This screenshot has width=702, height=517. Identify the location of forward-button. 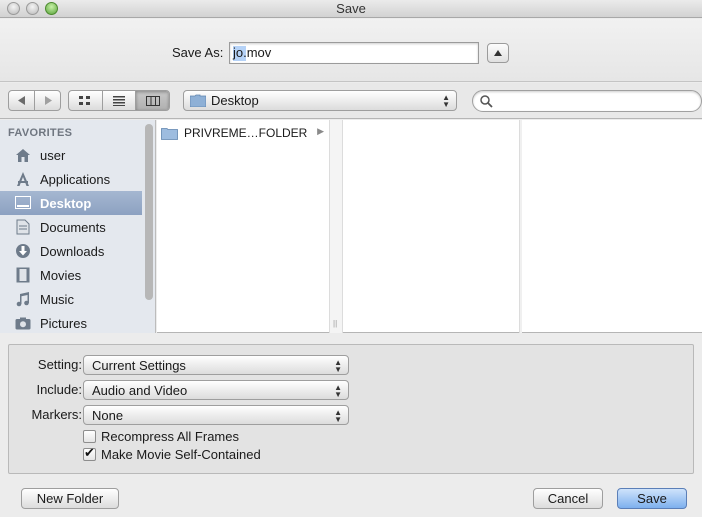
(47, 100).